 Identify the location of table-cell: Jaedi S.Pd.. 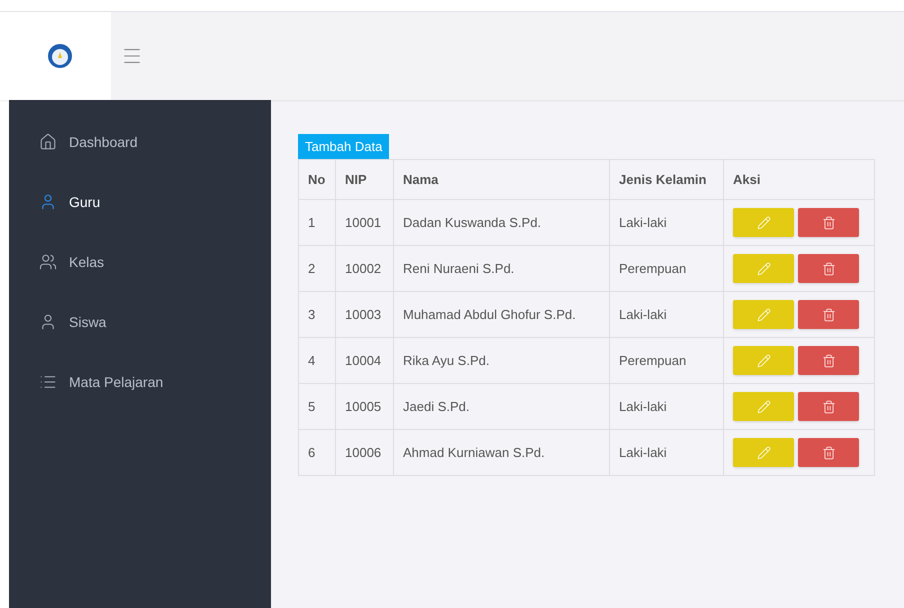
(502, 407).